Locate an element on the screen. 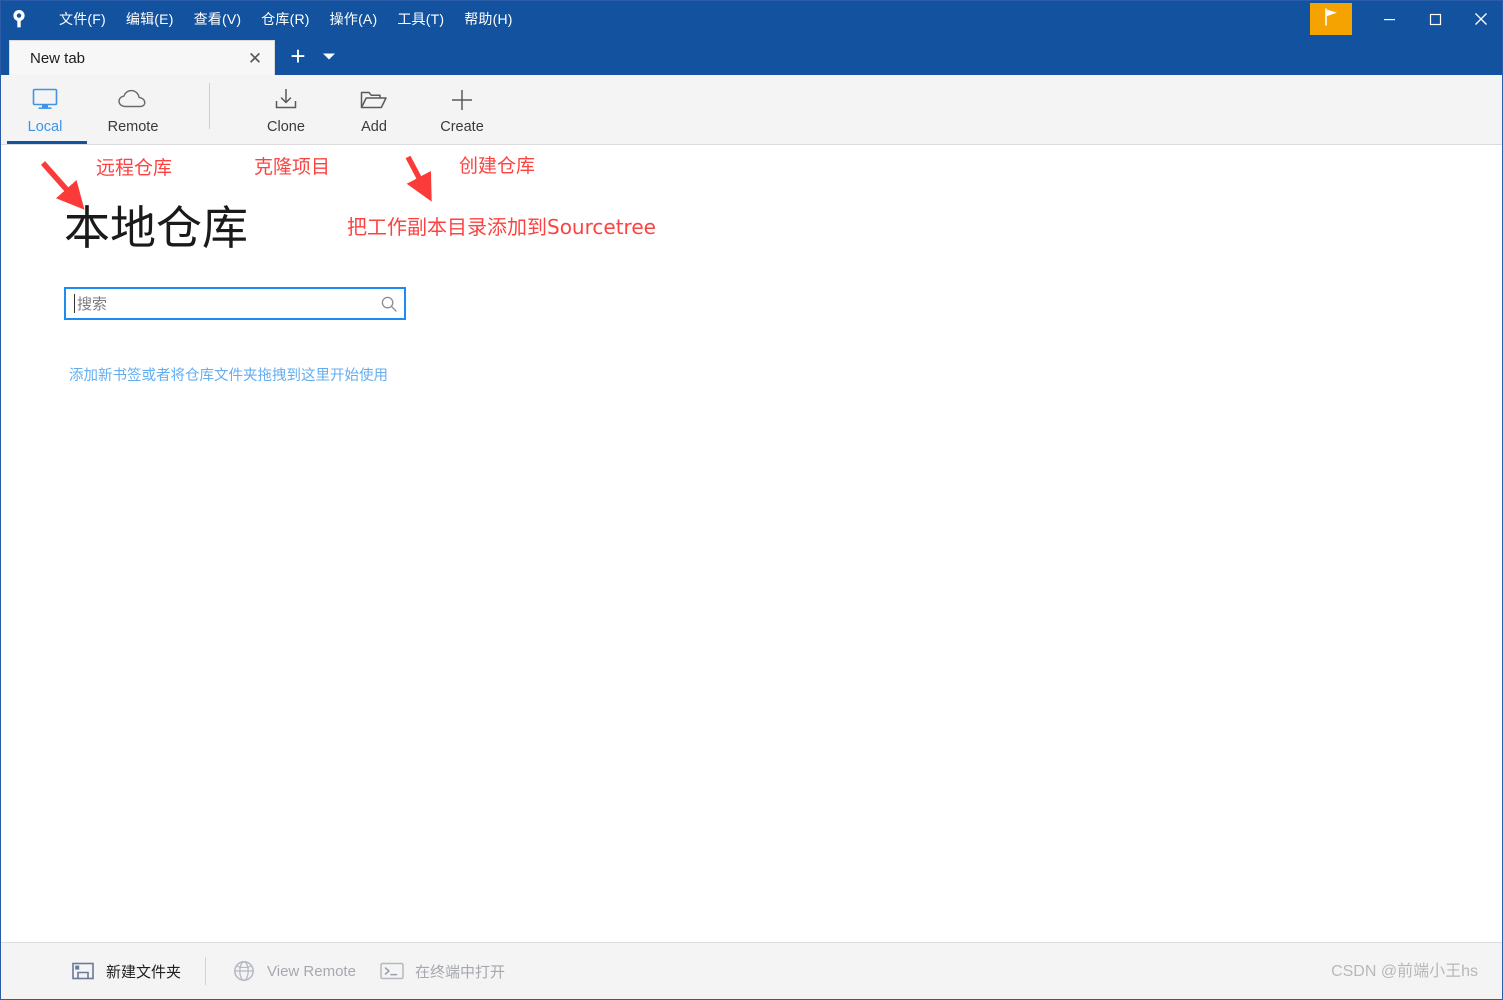  folder-open-icon is located at coordinates (374, 100).